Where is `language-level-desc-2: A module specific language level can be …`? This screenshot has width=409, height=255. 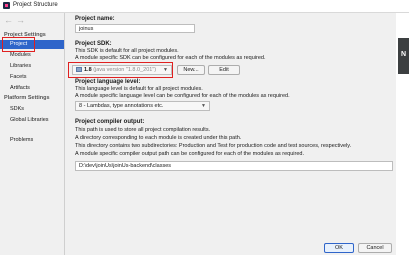 language-level-desc-2: A module specific language level can be … is located at coordinates (182, 96).